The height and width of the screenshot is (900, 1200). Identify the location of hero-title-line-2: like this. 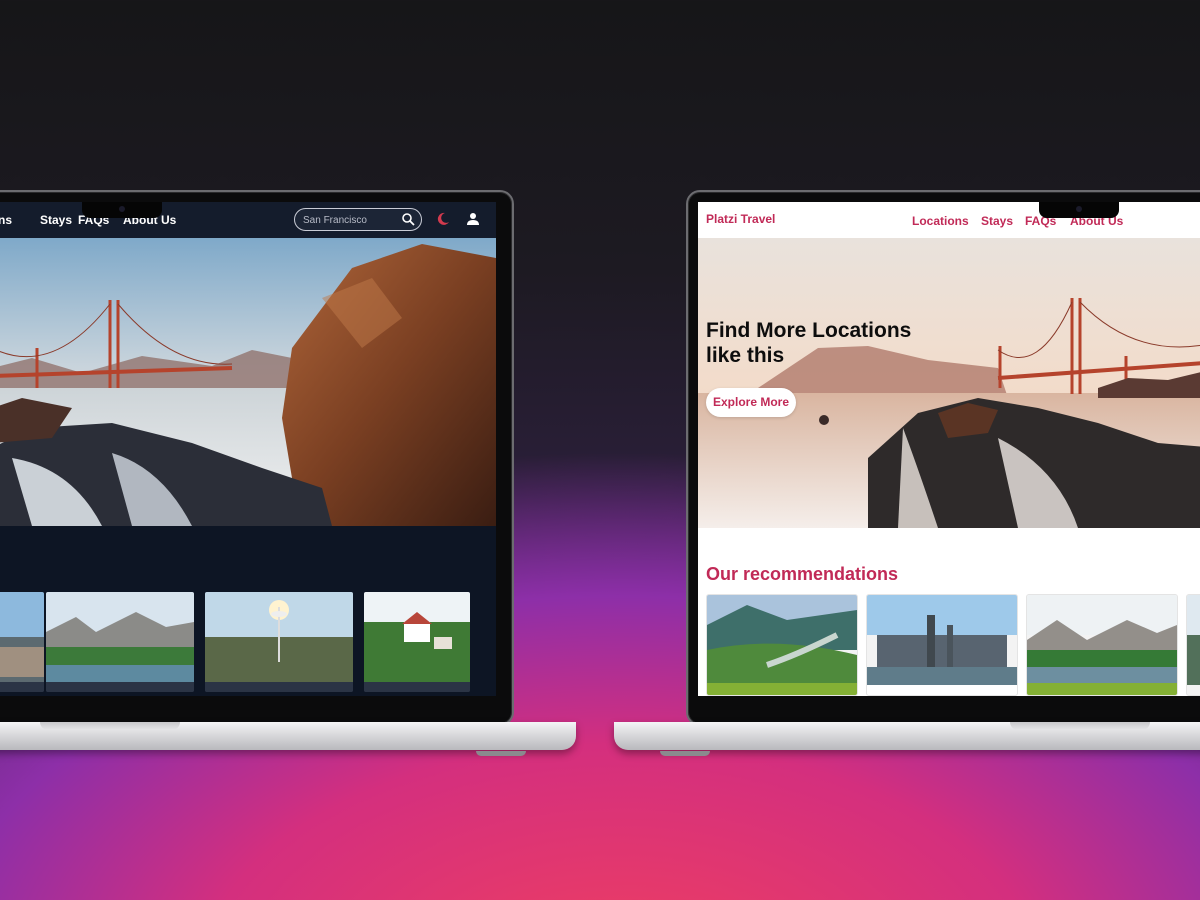
(745, 355).